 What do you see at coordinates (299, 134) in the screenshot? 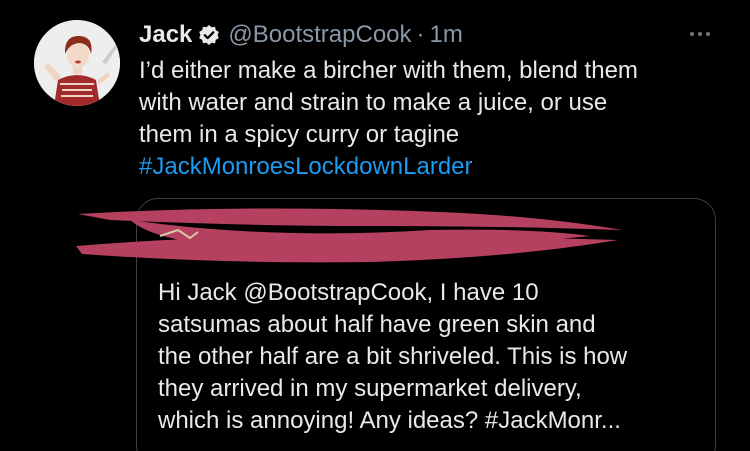
I see `tweet-body-line: them in a spicy curry or tagine` at bounding box center [299, 134].